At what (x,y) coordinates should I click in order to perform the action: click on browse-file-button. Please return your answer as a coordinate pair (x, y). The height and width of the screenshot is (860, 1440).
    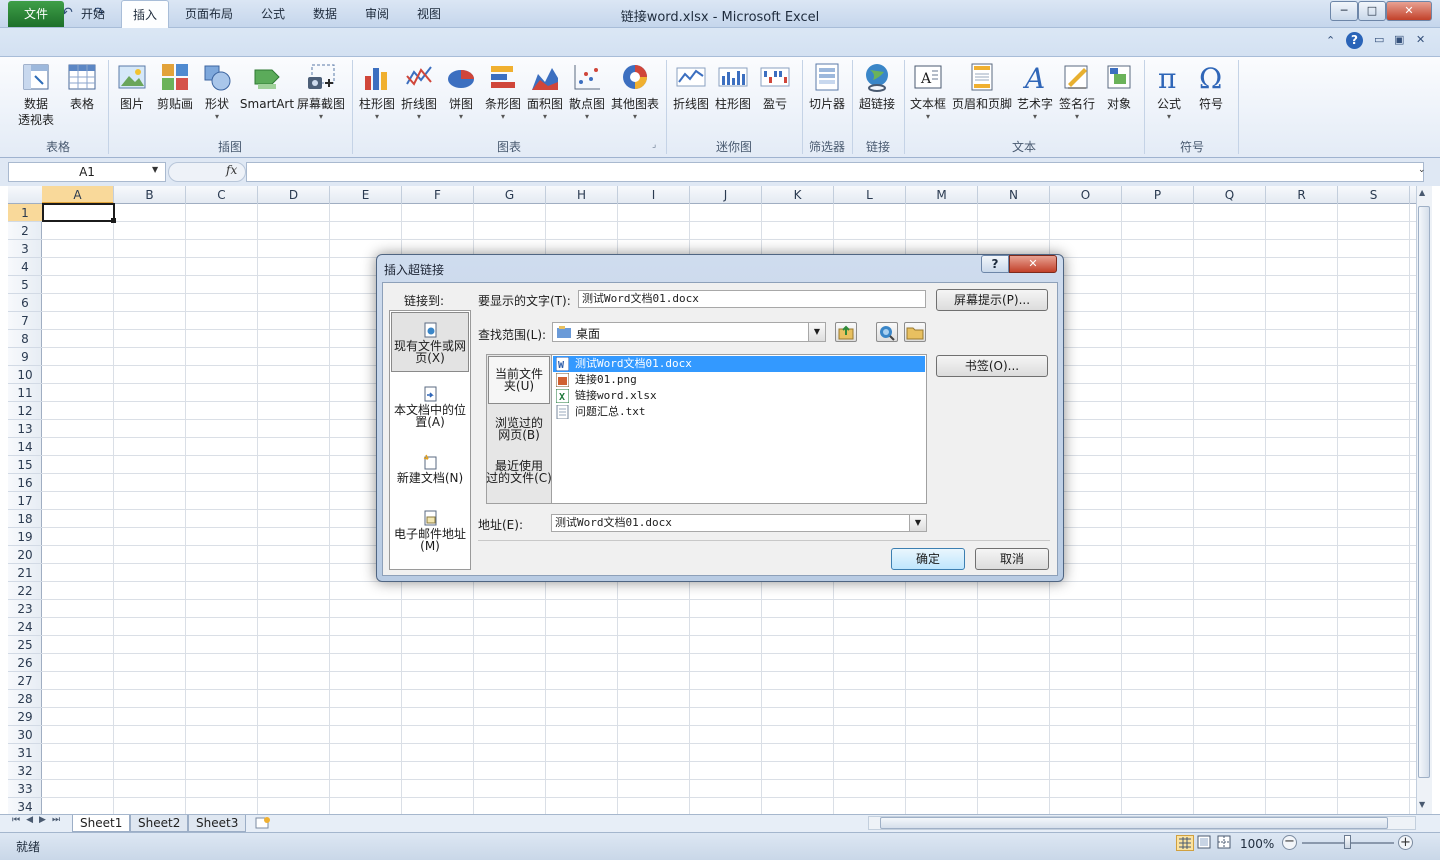
    Looking at the image, I should click on (915, 332).